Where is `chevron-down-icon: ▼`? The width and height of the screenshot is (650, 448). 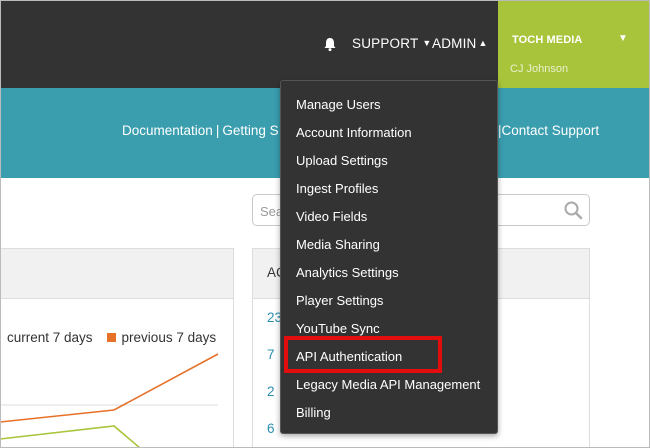
chevron-down-icon: ▼ is located at coordinates (427, 43).